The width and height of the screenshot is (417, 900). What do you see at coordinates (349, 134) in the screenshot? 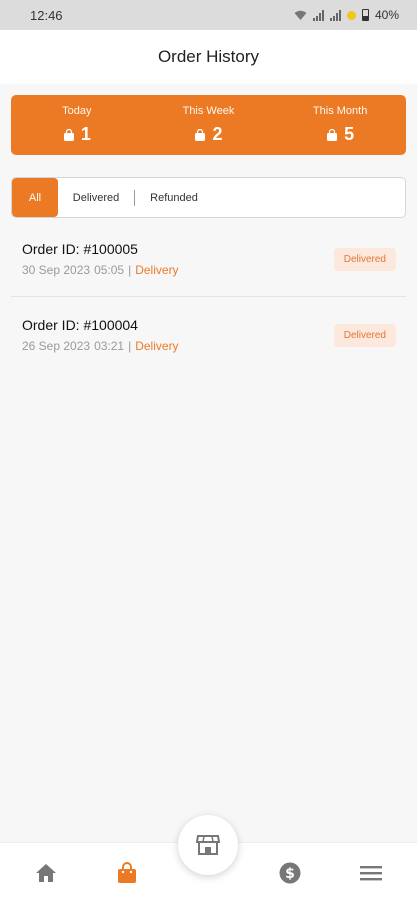
I see `summary-month-count: 5` at bounding box center [349, 134].